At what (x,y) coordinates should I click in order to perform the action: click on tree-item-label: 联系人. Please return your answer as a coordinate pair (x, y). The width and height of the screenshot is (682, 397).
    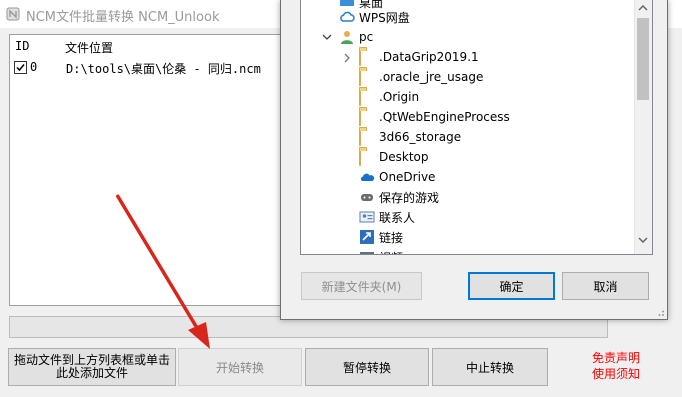
    Looking at the image, I should click on (397, 217).